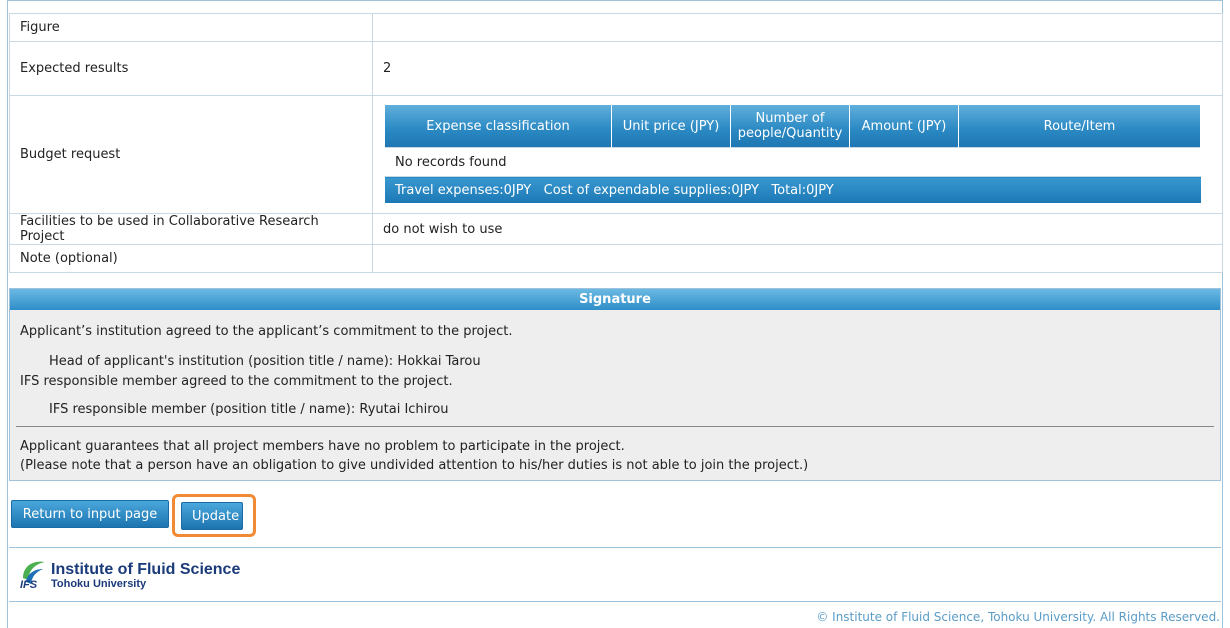  What do you see at coordinates (191, 154) in the screenshot?
I see `budget-label: Budget request` at bounding box center [191, 154].